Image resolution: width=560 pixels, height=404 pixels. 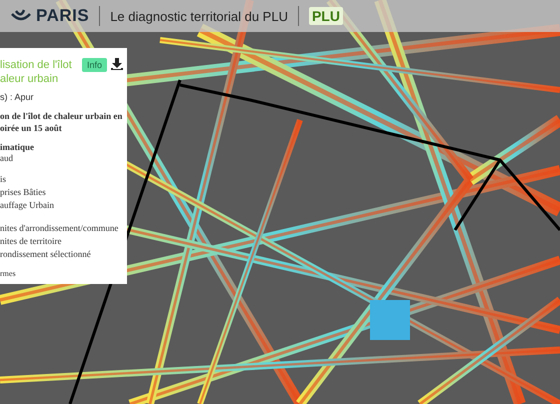 I want to click on legend-item: nites de territoire, so click(x=31, y=241).